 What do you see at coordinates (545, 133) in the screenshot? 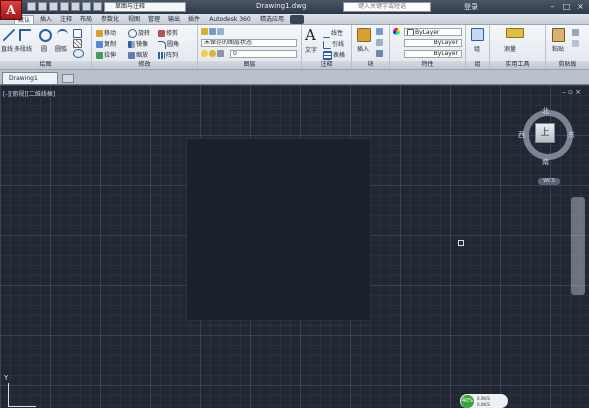
I see `viewcube-top-face: 上` at bounding box center [545, 133].